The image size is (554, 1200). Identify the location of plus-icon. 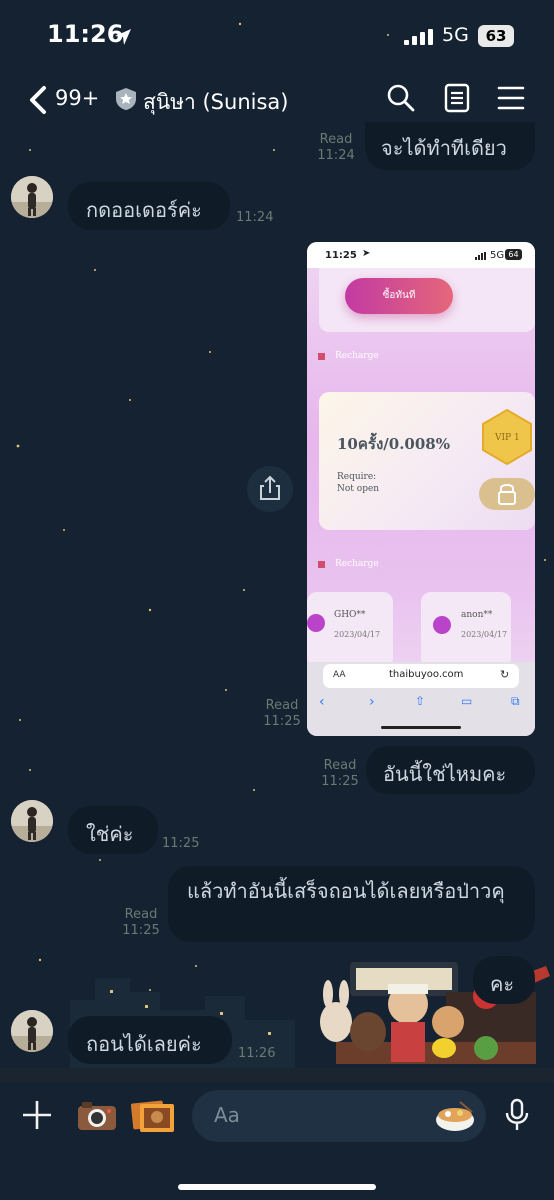
(37, 1115).